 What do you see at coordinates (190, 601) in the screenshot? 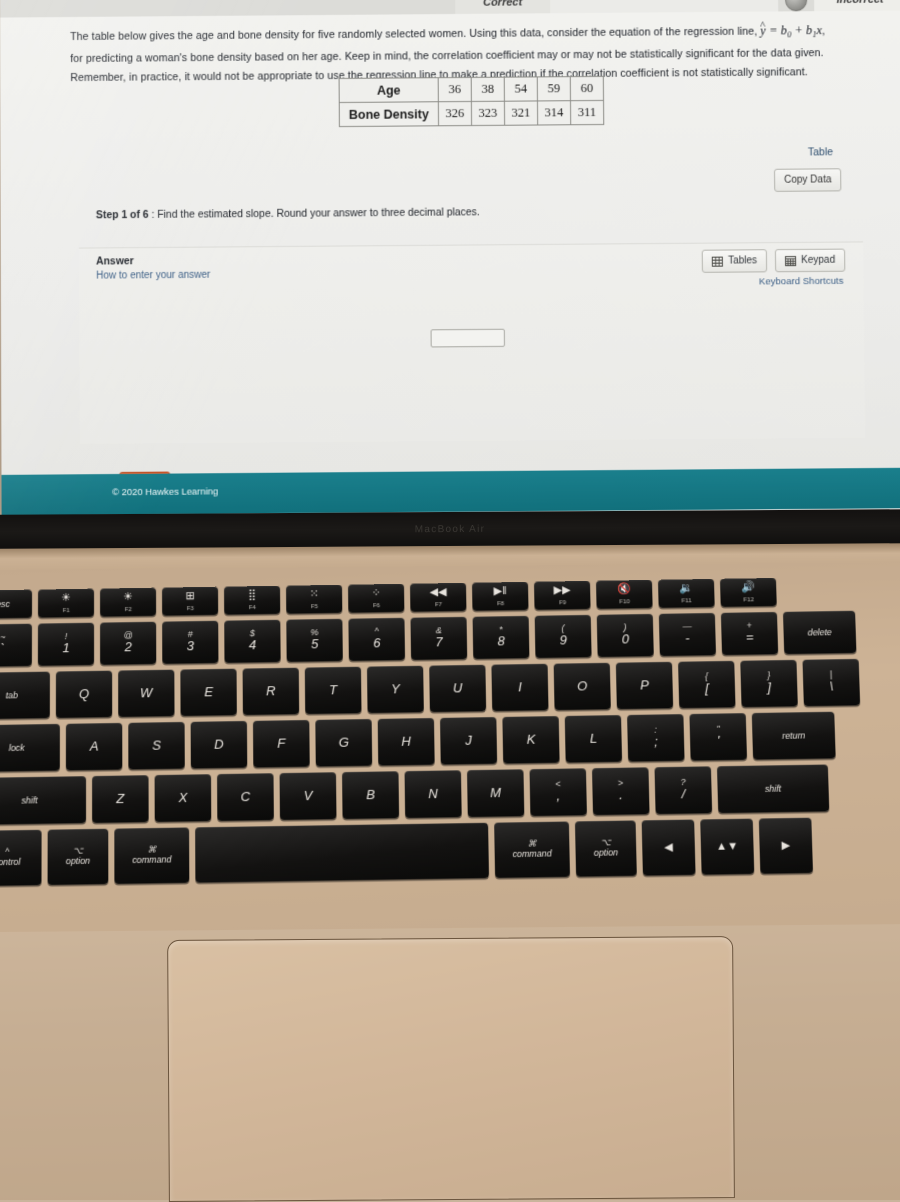
I see `key-: ⊞F3` at bounding box center [190, 601].